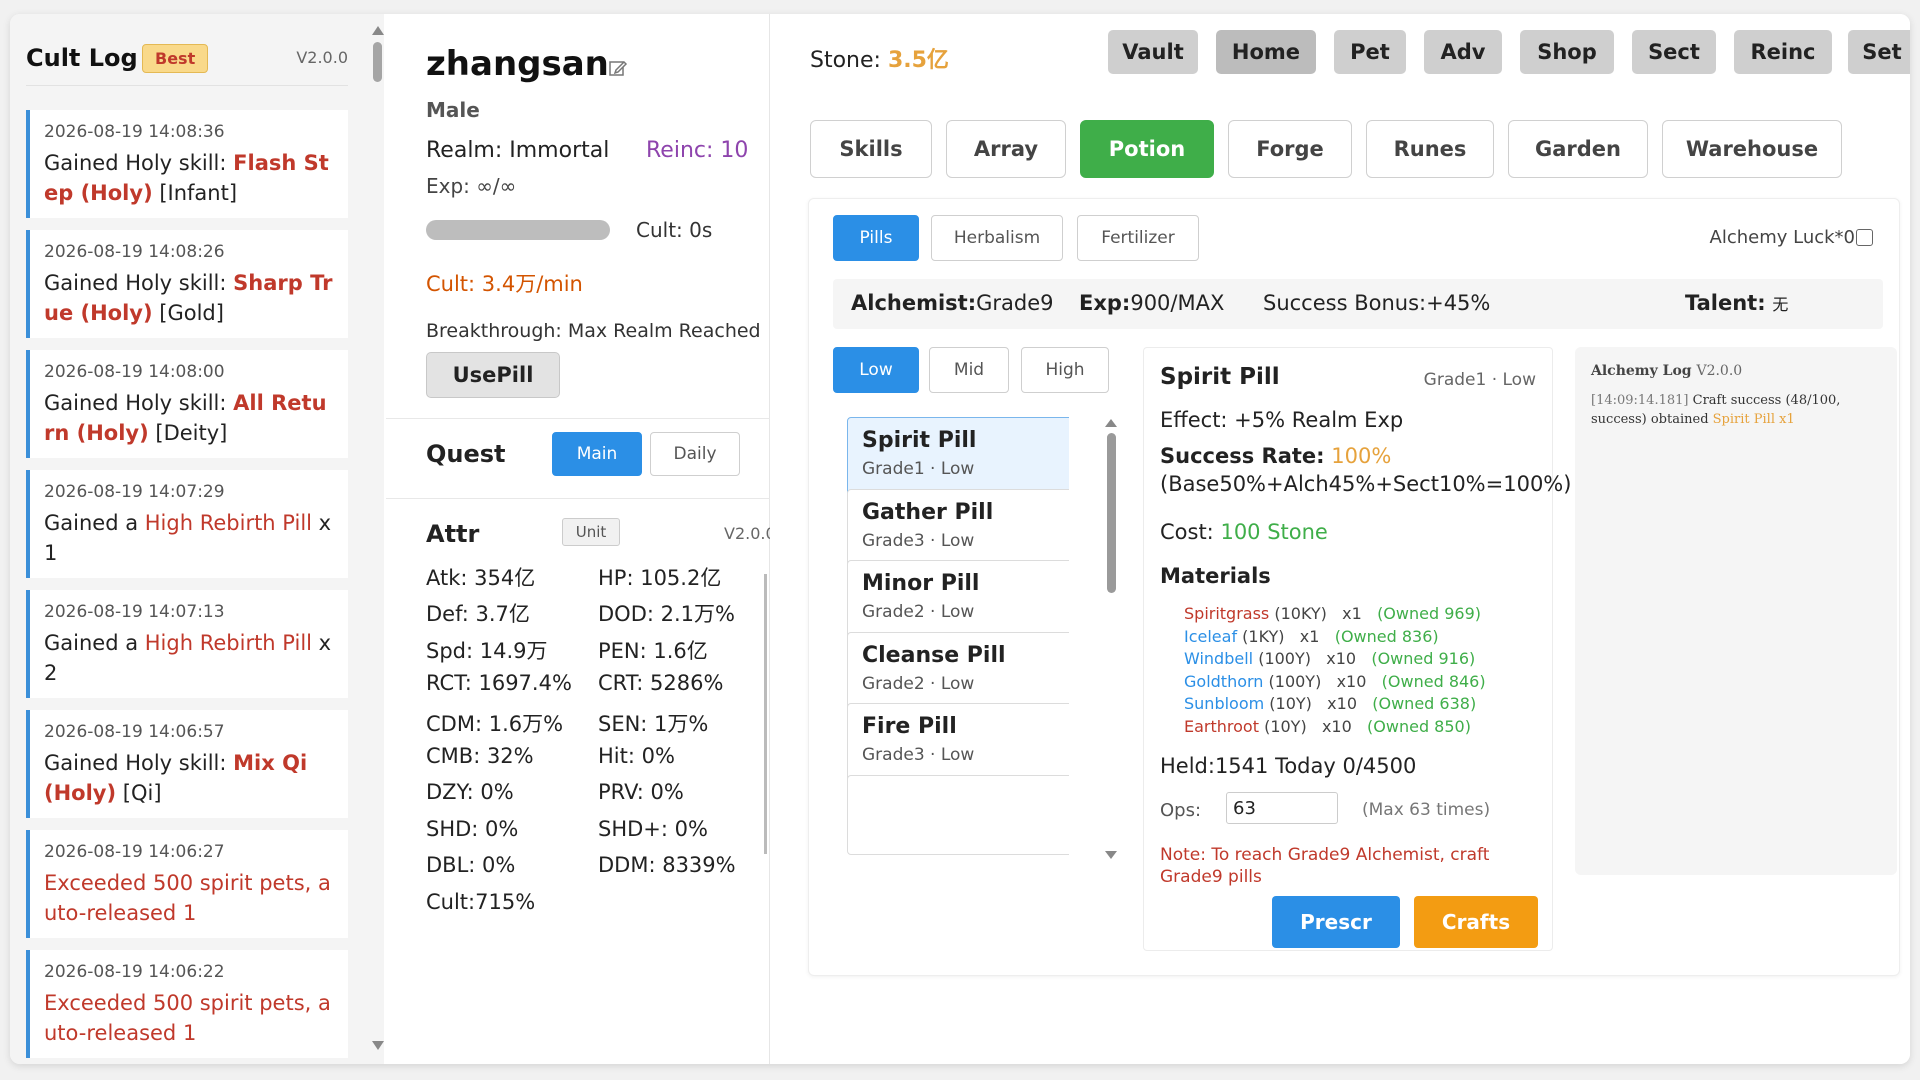 The height and width of the screenshot is (1080, 1920). Describe the element at coordinates (958, 671) in the screenshot. I see `pill-list-item: Cleanse Pill Grade2 · Low` at that location.